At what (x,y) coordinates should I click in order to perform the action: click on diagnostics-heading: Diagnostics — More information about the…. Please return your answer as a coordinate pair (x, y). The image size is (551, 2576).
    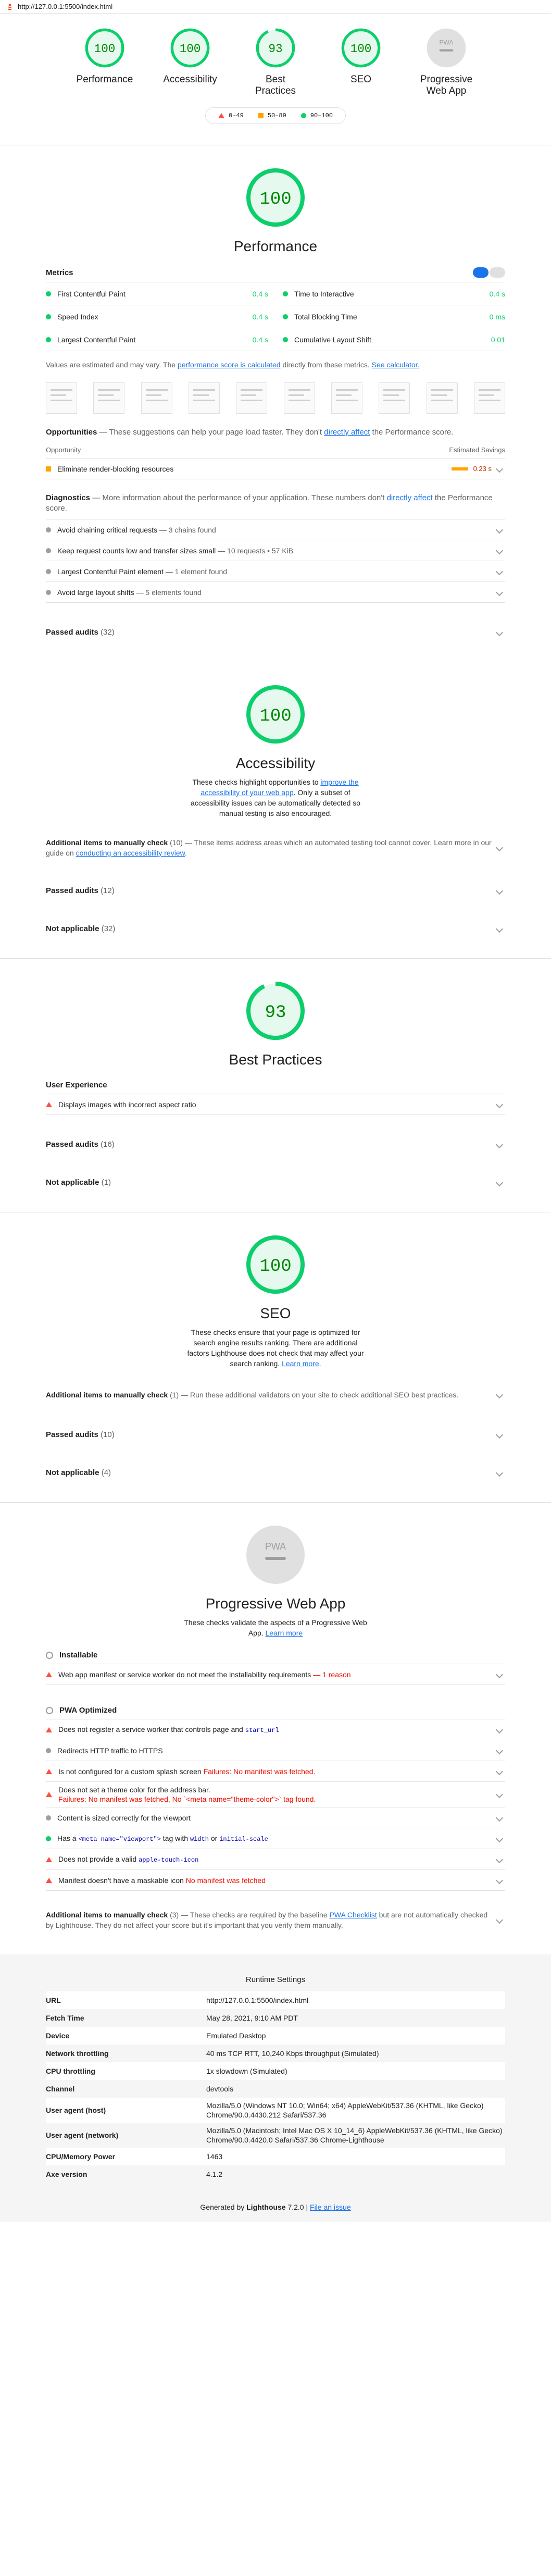
    Looking at the image, I should click on (269, 503).